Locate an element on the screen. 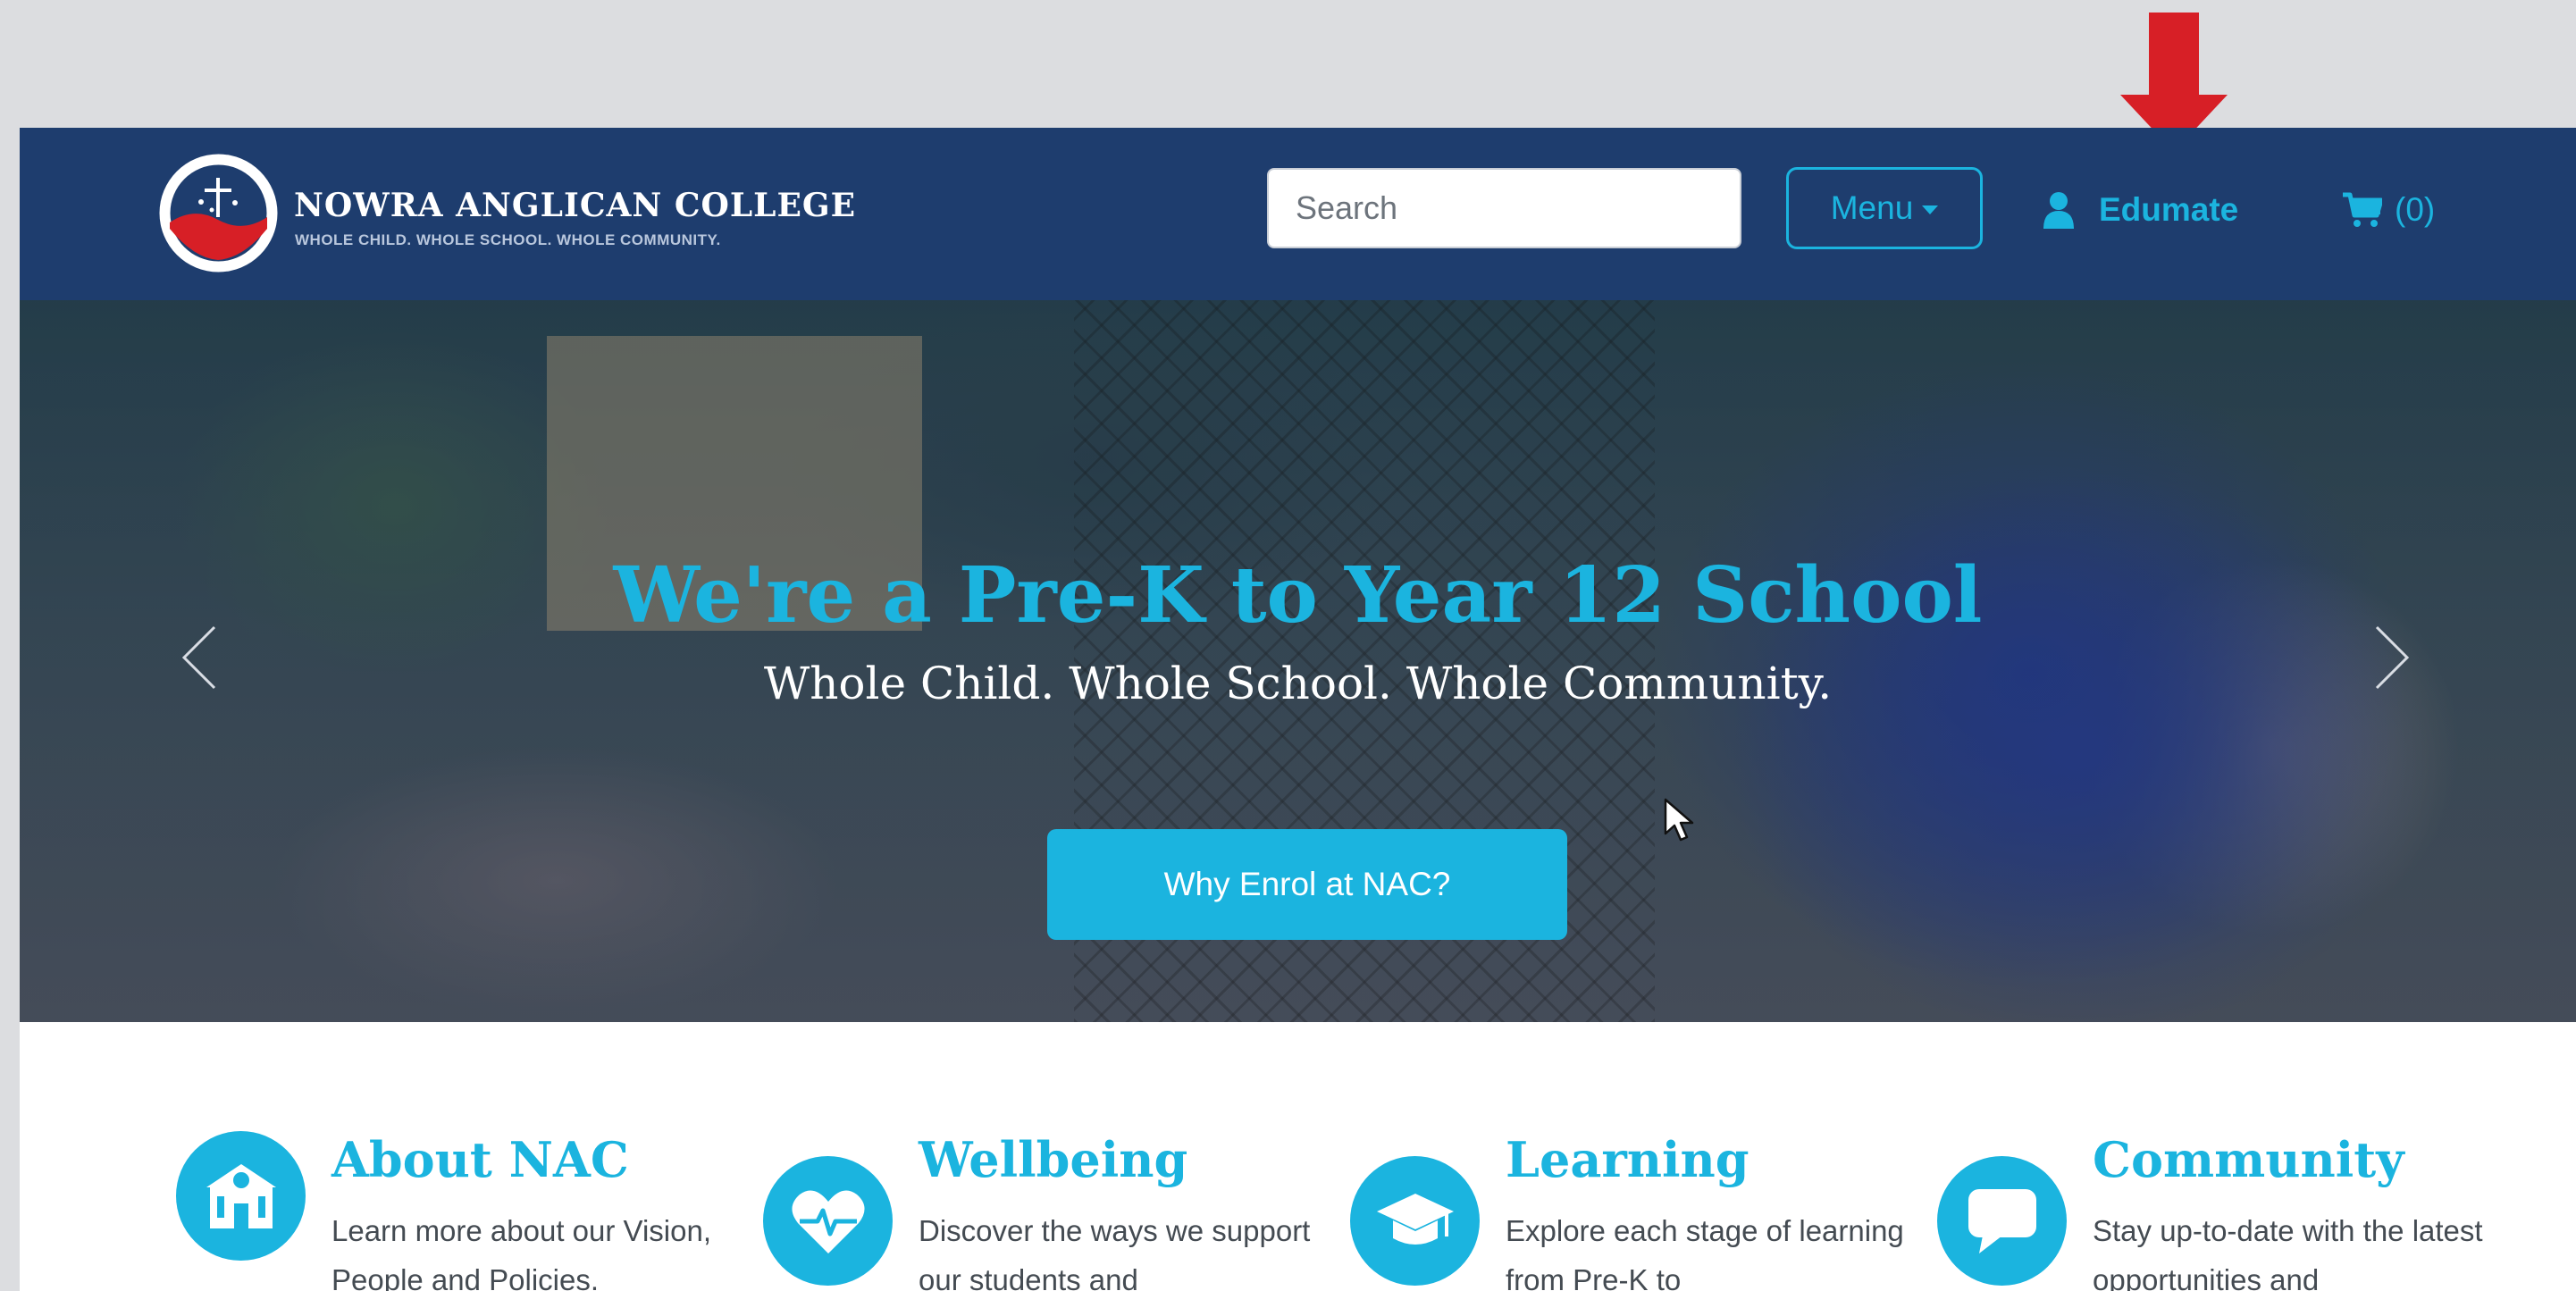 This screenshot has height=1291, width=2576. speech-bubble-icon is located at coordinates (2002, 1221).